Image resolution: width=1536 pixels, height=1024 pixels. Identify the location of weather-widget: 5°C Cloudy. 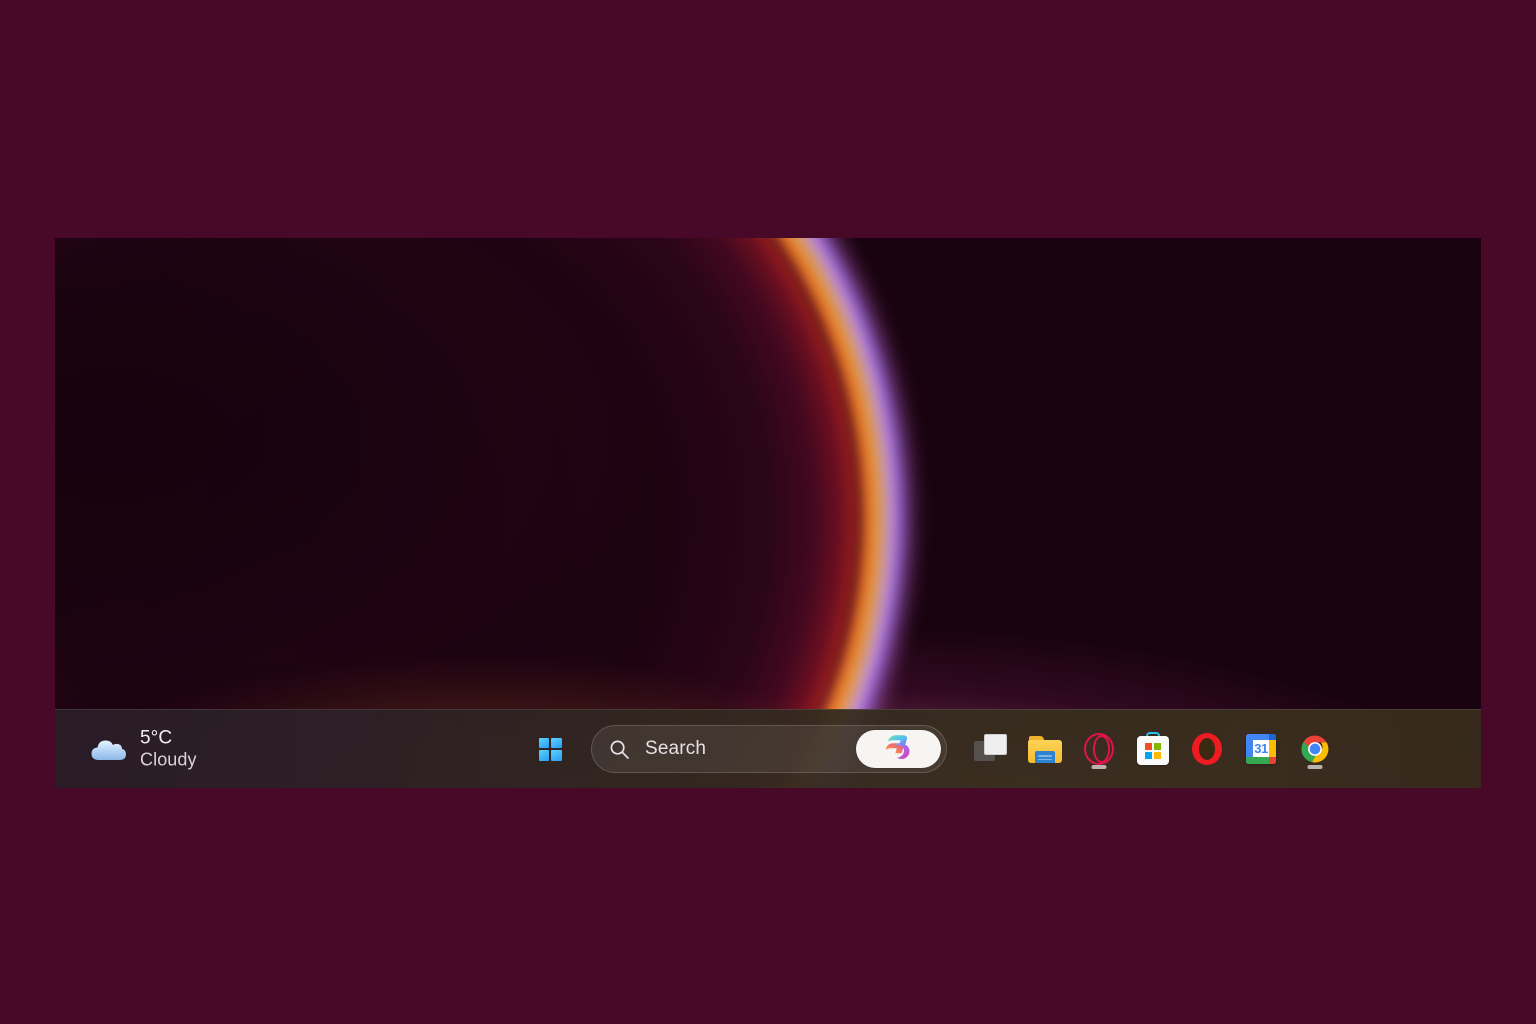
(142, 748).